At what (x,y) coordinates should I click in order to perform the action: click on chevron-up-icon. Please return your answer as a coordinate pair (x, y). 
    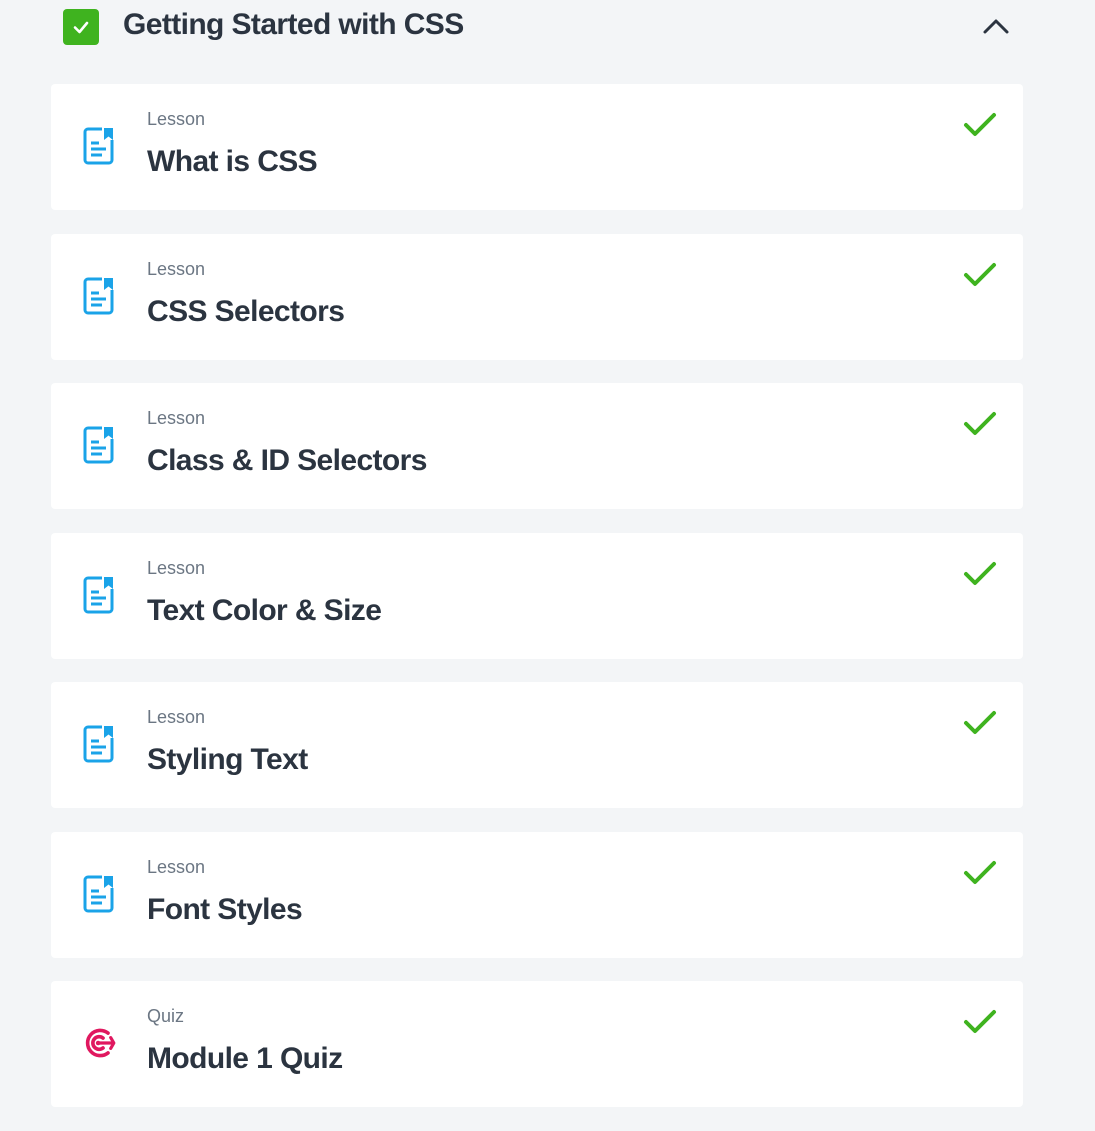
    Looking at the image, I should click on (996, 26).